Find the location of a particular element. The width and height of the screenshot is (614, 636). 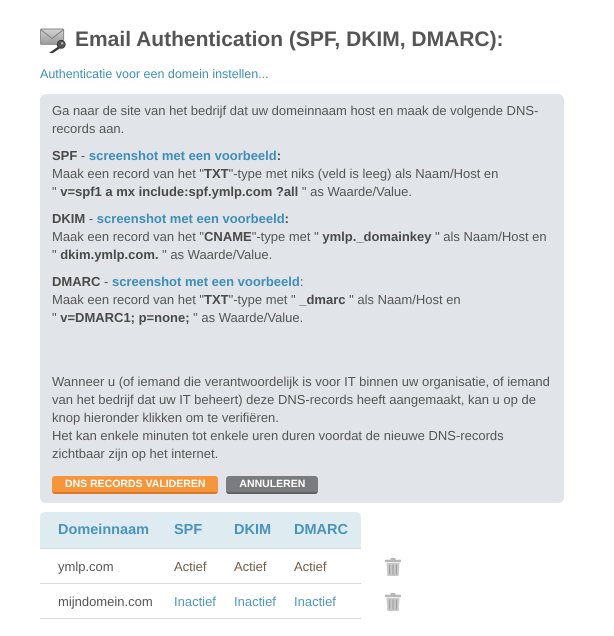

column-header: SPF is located at coordinates (189, 530).